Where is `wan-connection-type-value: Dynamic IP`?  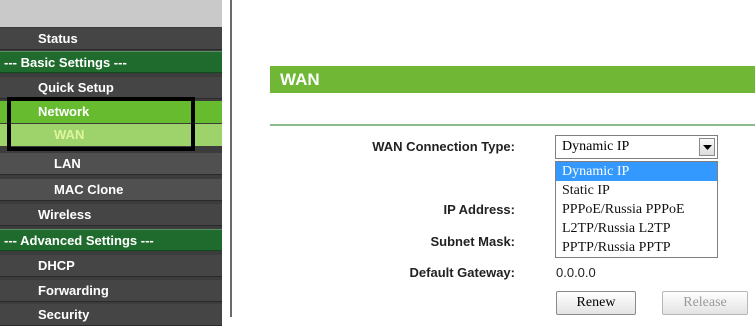
wan-connection-type-value: Dynamic IP is located at coordinates (596, 146).